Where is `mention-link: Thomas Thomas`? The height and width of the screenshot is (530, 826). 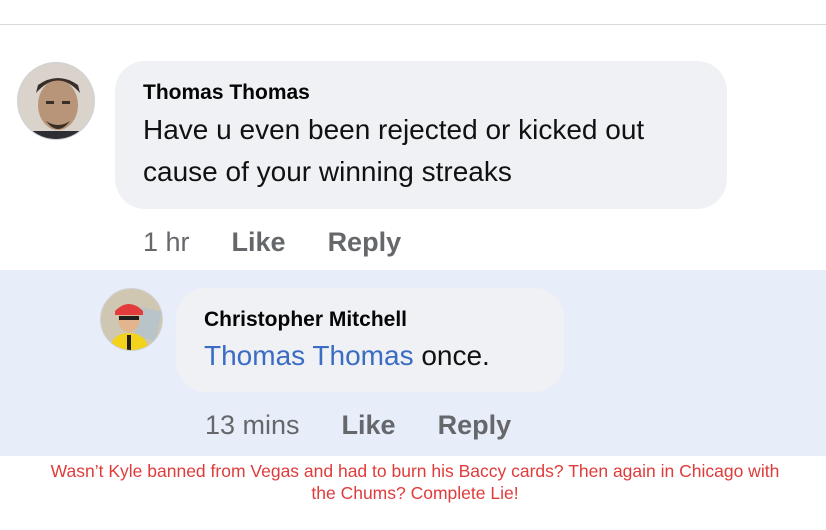 mention-link: Thomas Thomas is located at coordinates (309, 355).